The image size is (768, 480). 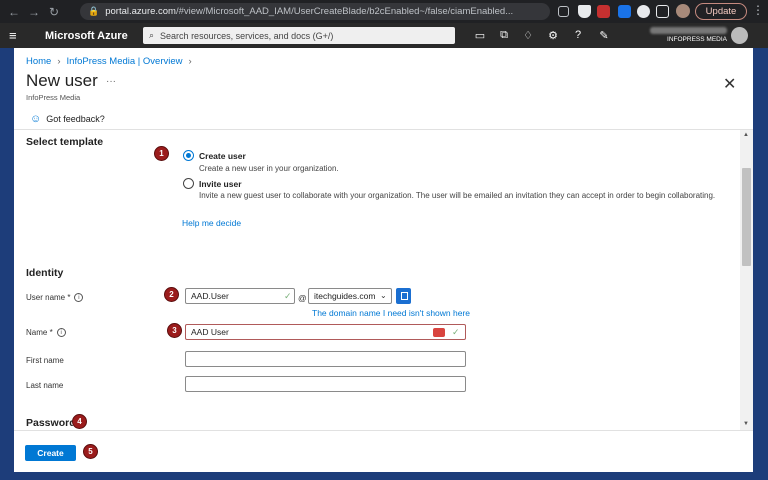 What do you see at coordinates (678, 35) in the screenshot?
I see `account-menu: INFOPRESS MEDIA` at bounding box center [678, 35].